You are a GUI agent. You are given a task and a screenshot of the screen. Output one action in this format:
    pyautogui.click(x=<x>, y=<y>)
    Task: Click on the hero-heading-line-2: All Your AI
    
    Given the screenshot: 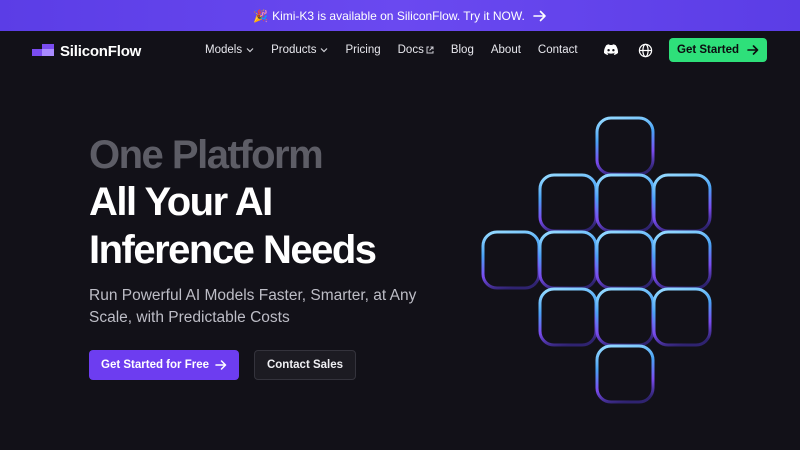 What is the action you would take?
    pyautogui.click(x=181, y=202)
    